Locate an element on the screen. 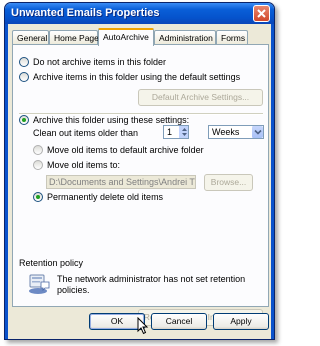  apply-button: Apply is located at coordinates (241, 321).